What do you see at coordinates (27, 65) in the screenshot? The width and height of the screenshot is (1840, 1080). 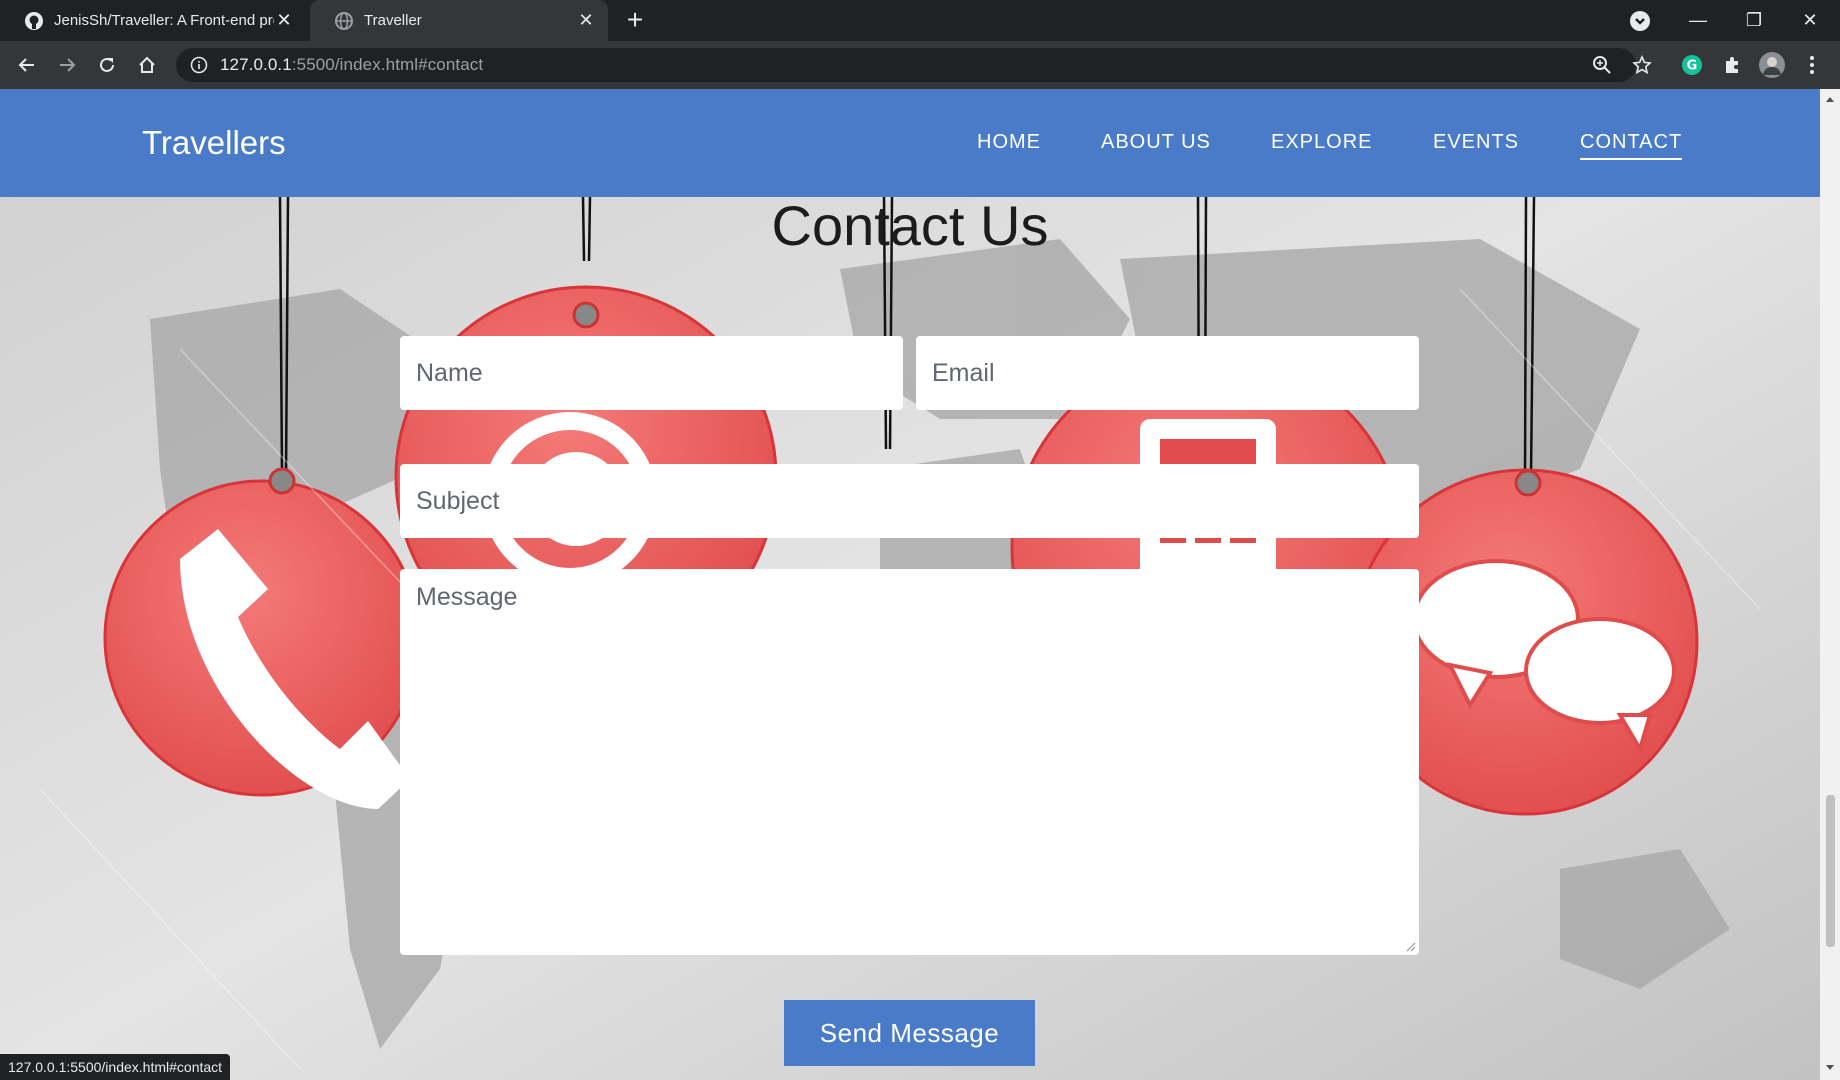 I see `back-icon` at bounding box center [27, 65].